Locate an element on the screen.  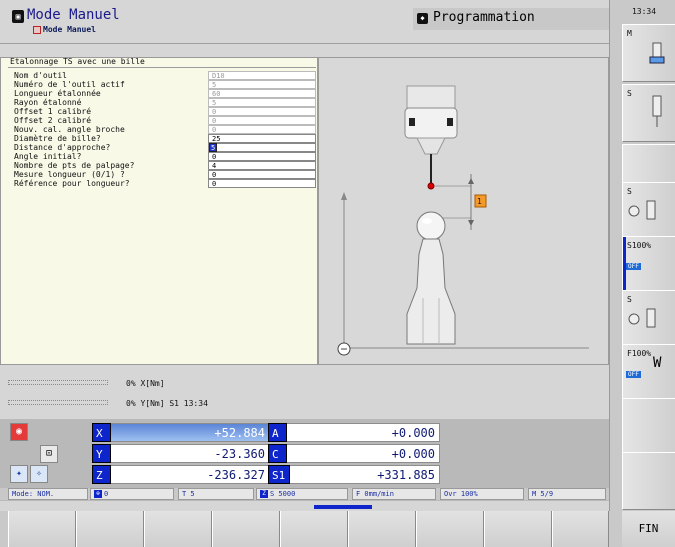
spindle-top is located at coordinates (431, 97).